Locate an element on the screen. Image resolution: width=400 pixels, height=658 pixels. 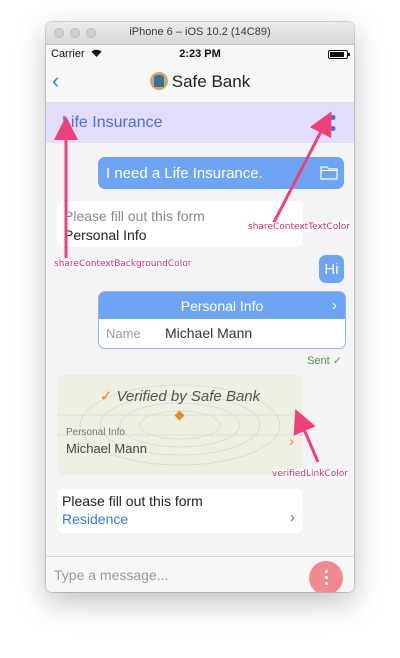
sent-label: Sent is located at coordinates (318, 361).